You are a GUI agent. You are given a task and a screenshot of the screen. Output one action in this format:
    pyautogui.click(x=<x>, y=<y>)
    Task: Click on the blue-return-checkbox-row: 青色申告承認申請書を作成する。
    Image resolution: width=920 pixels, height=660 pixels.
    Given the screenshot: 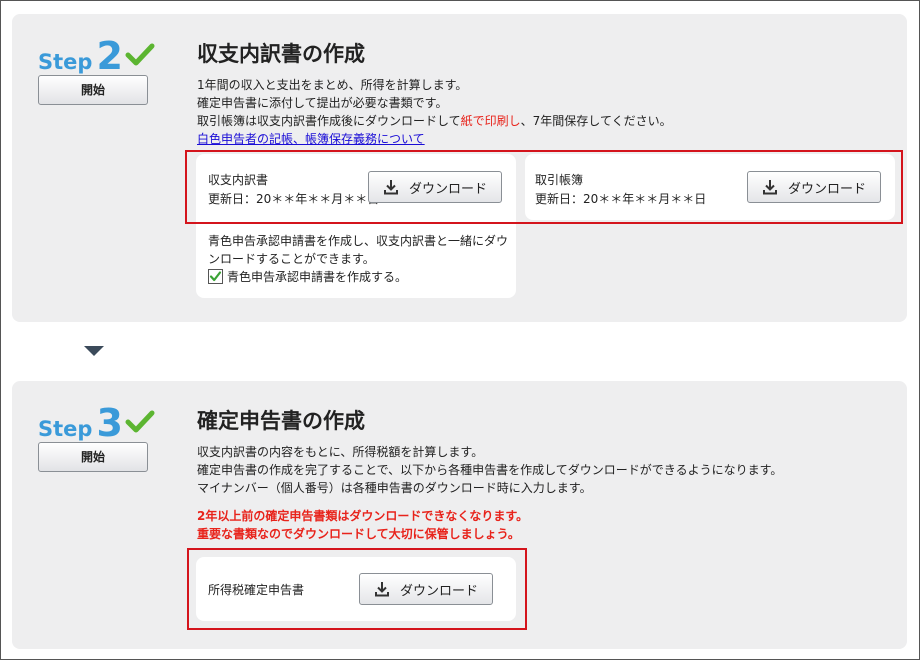 What is the action you would take?
    pyautogui.click(x=307, y=276)
    